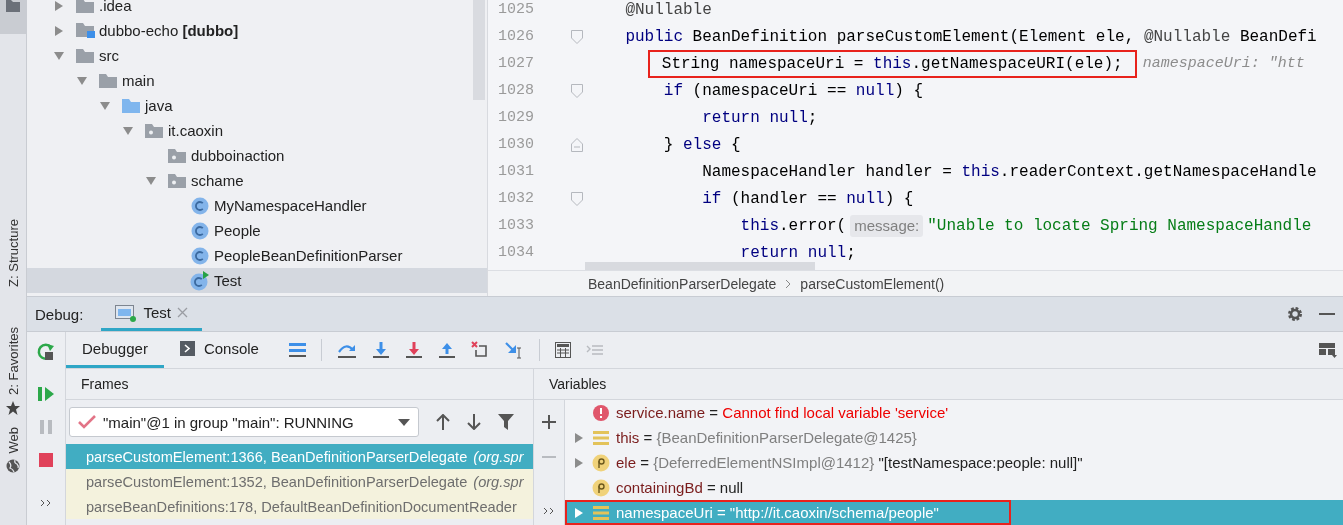  I want to click on tree-item: PeopleBeanDefinitionParser, so click(257, 255).